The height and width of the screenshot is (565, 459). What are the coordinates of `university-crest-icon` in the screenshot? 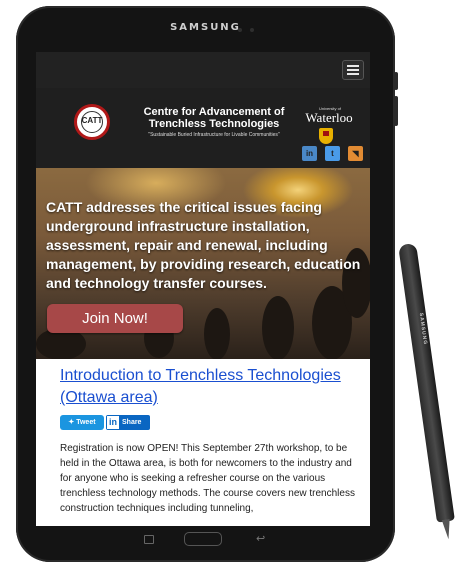 It's located at (326, 136).